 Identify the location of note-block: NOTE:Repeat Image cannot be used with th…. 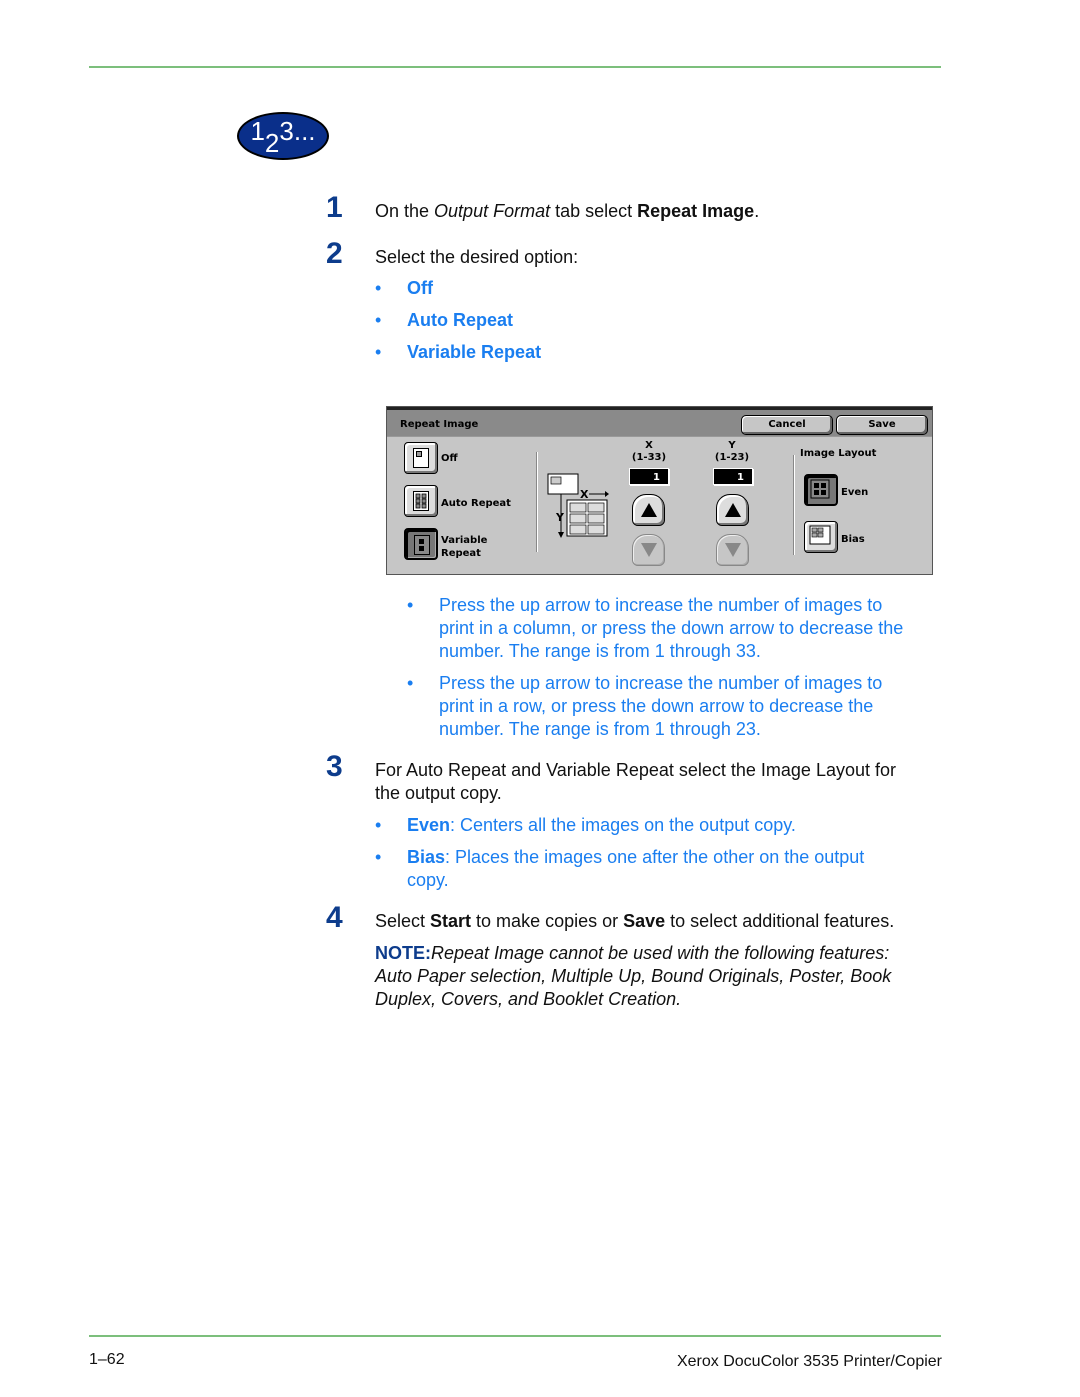
(665, 976).